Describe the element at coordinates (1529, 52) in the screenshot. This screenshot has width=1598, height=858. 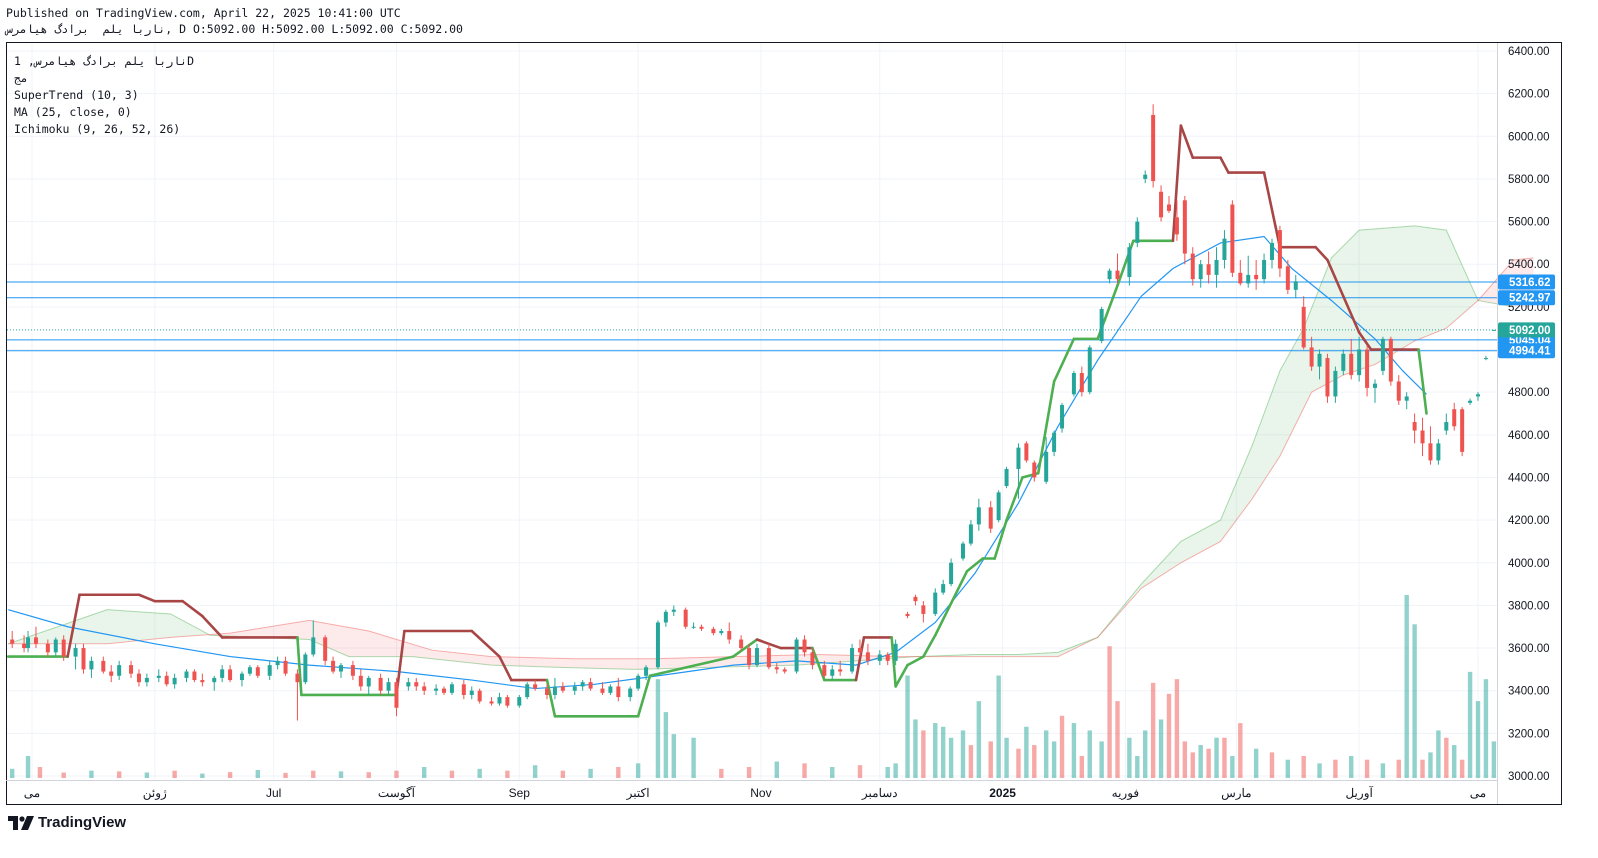
I see `y-tick-label: 6400.00` at that location.